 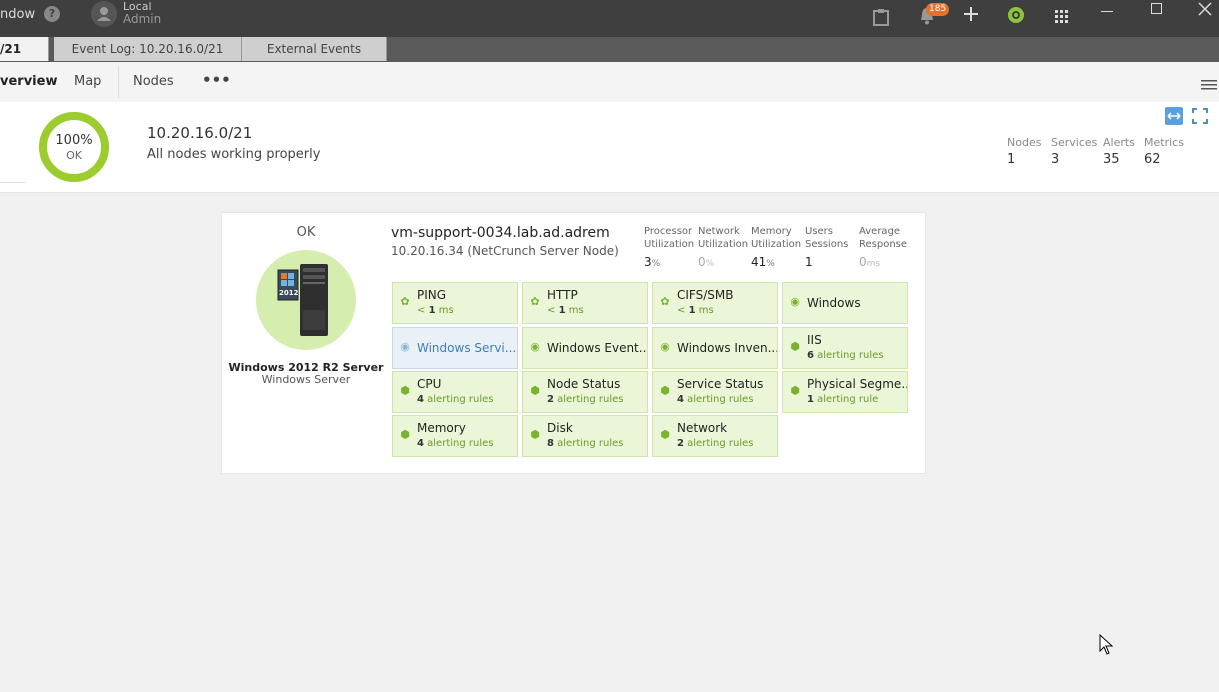 What do you see at coordinates (826, 238) in the screenshot?
I see `metric-label: Users Sessions` at bounding box center [826, 238].